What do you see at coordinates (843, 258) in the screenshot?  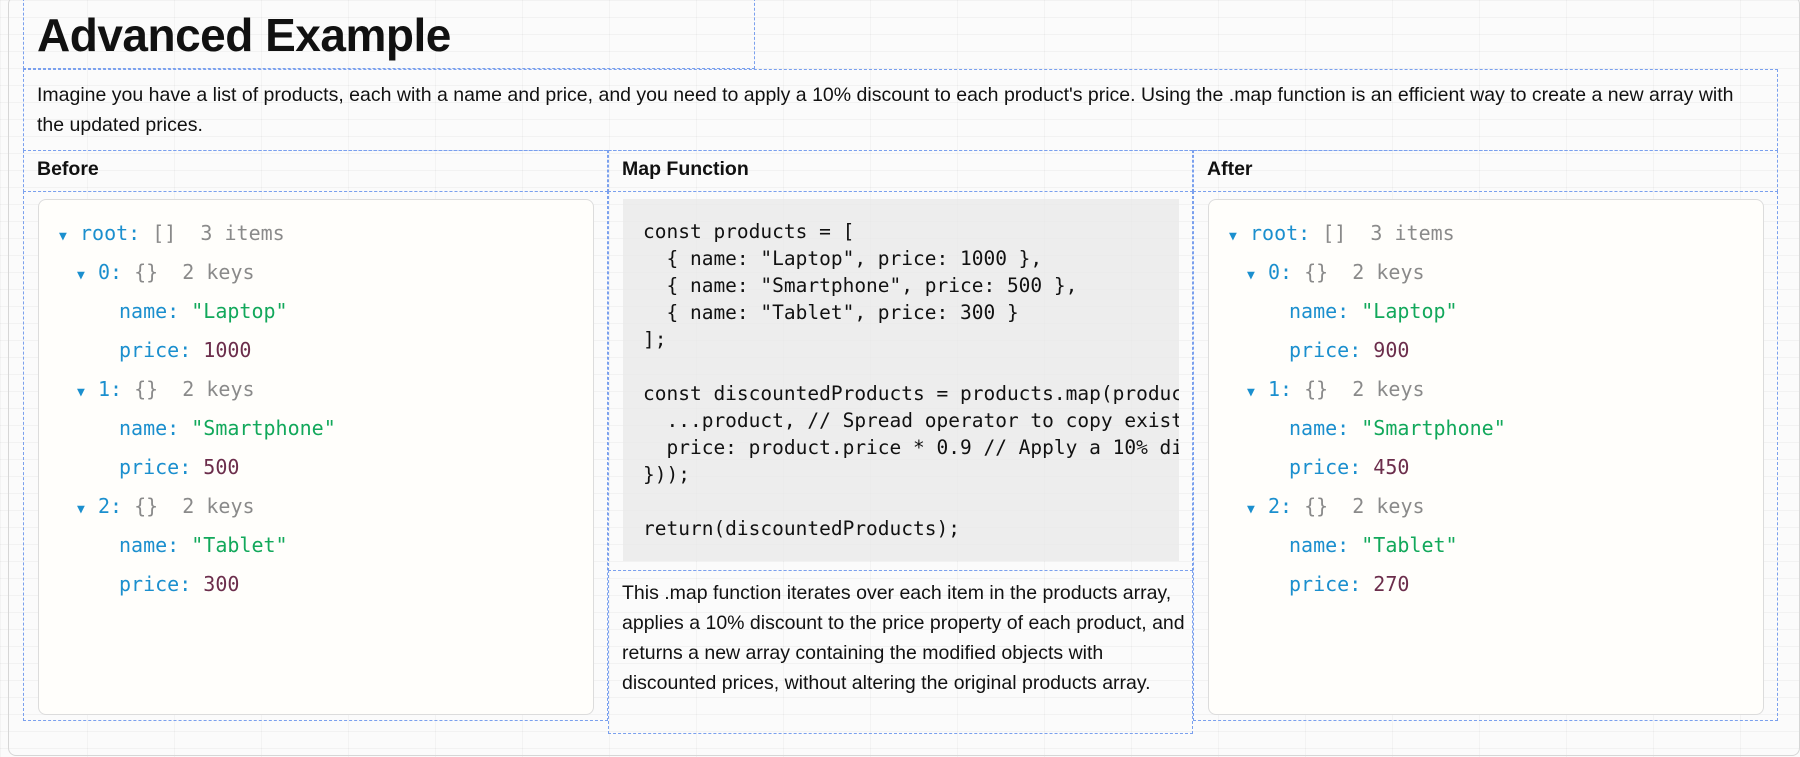 I see `code-line: { name: "Laptop", price: 1000 },` at bounding box center [843, 258].